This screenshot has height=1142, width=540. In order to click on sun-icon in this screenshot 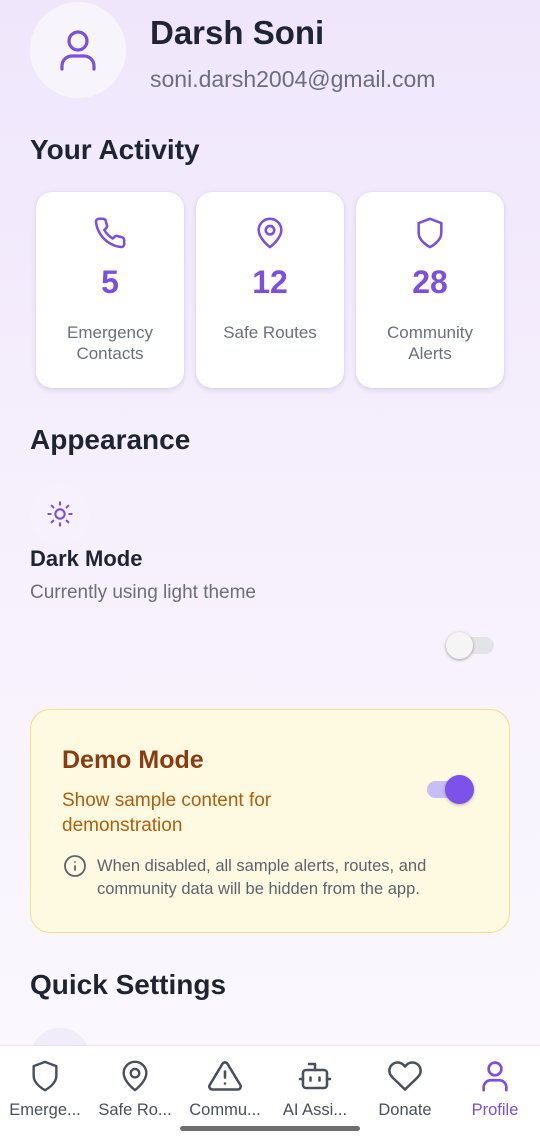, I will do `click(60, 514)`.